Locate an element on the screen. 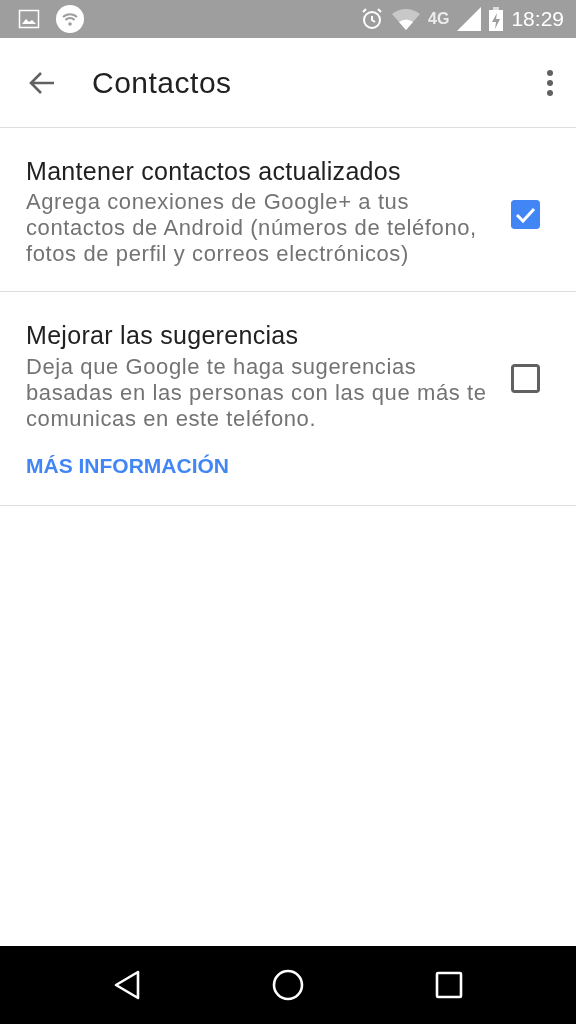  setting-title: Mantener contactos actualizados is located at coordinates (214, 171).